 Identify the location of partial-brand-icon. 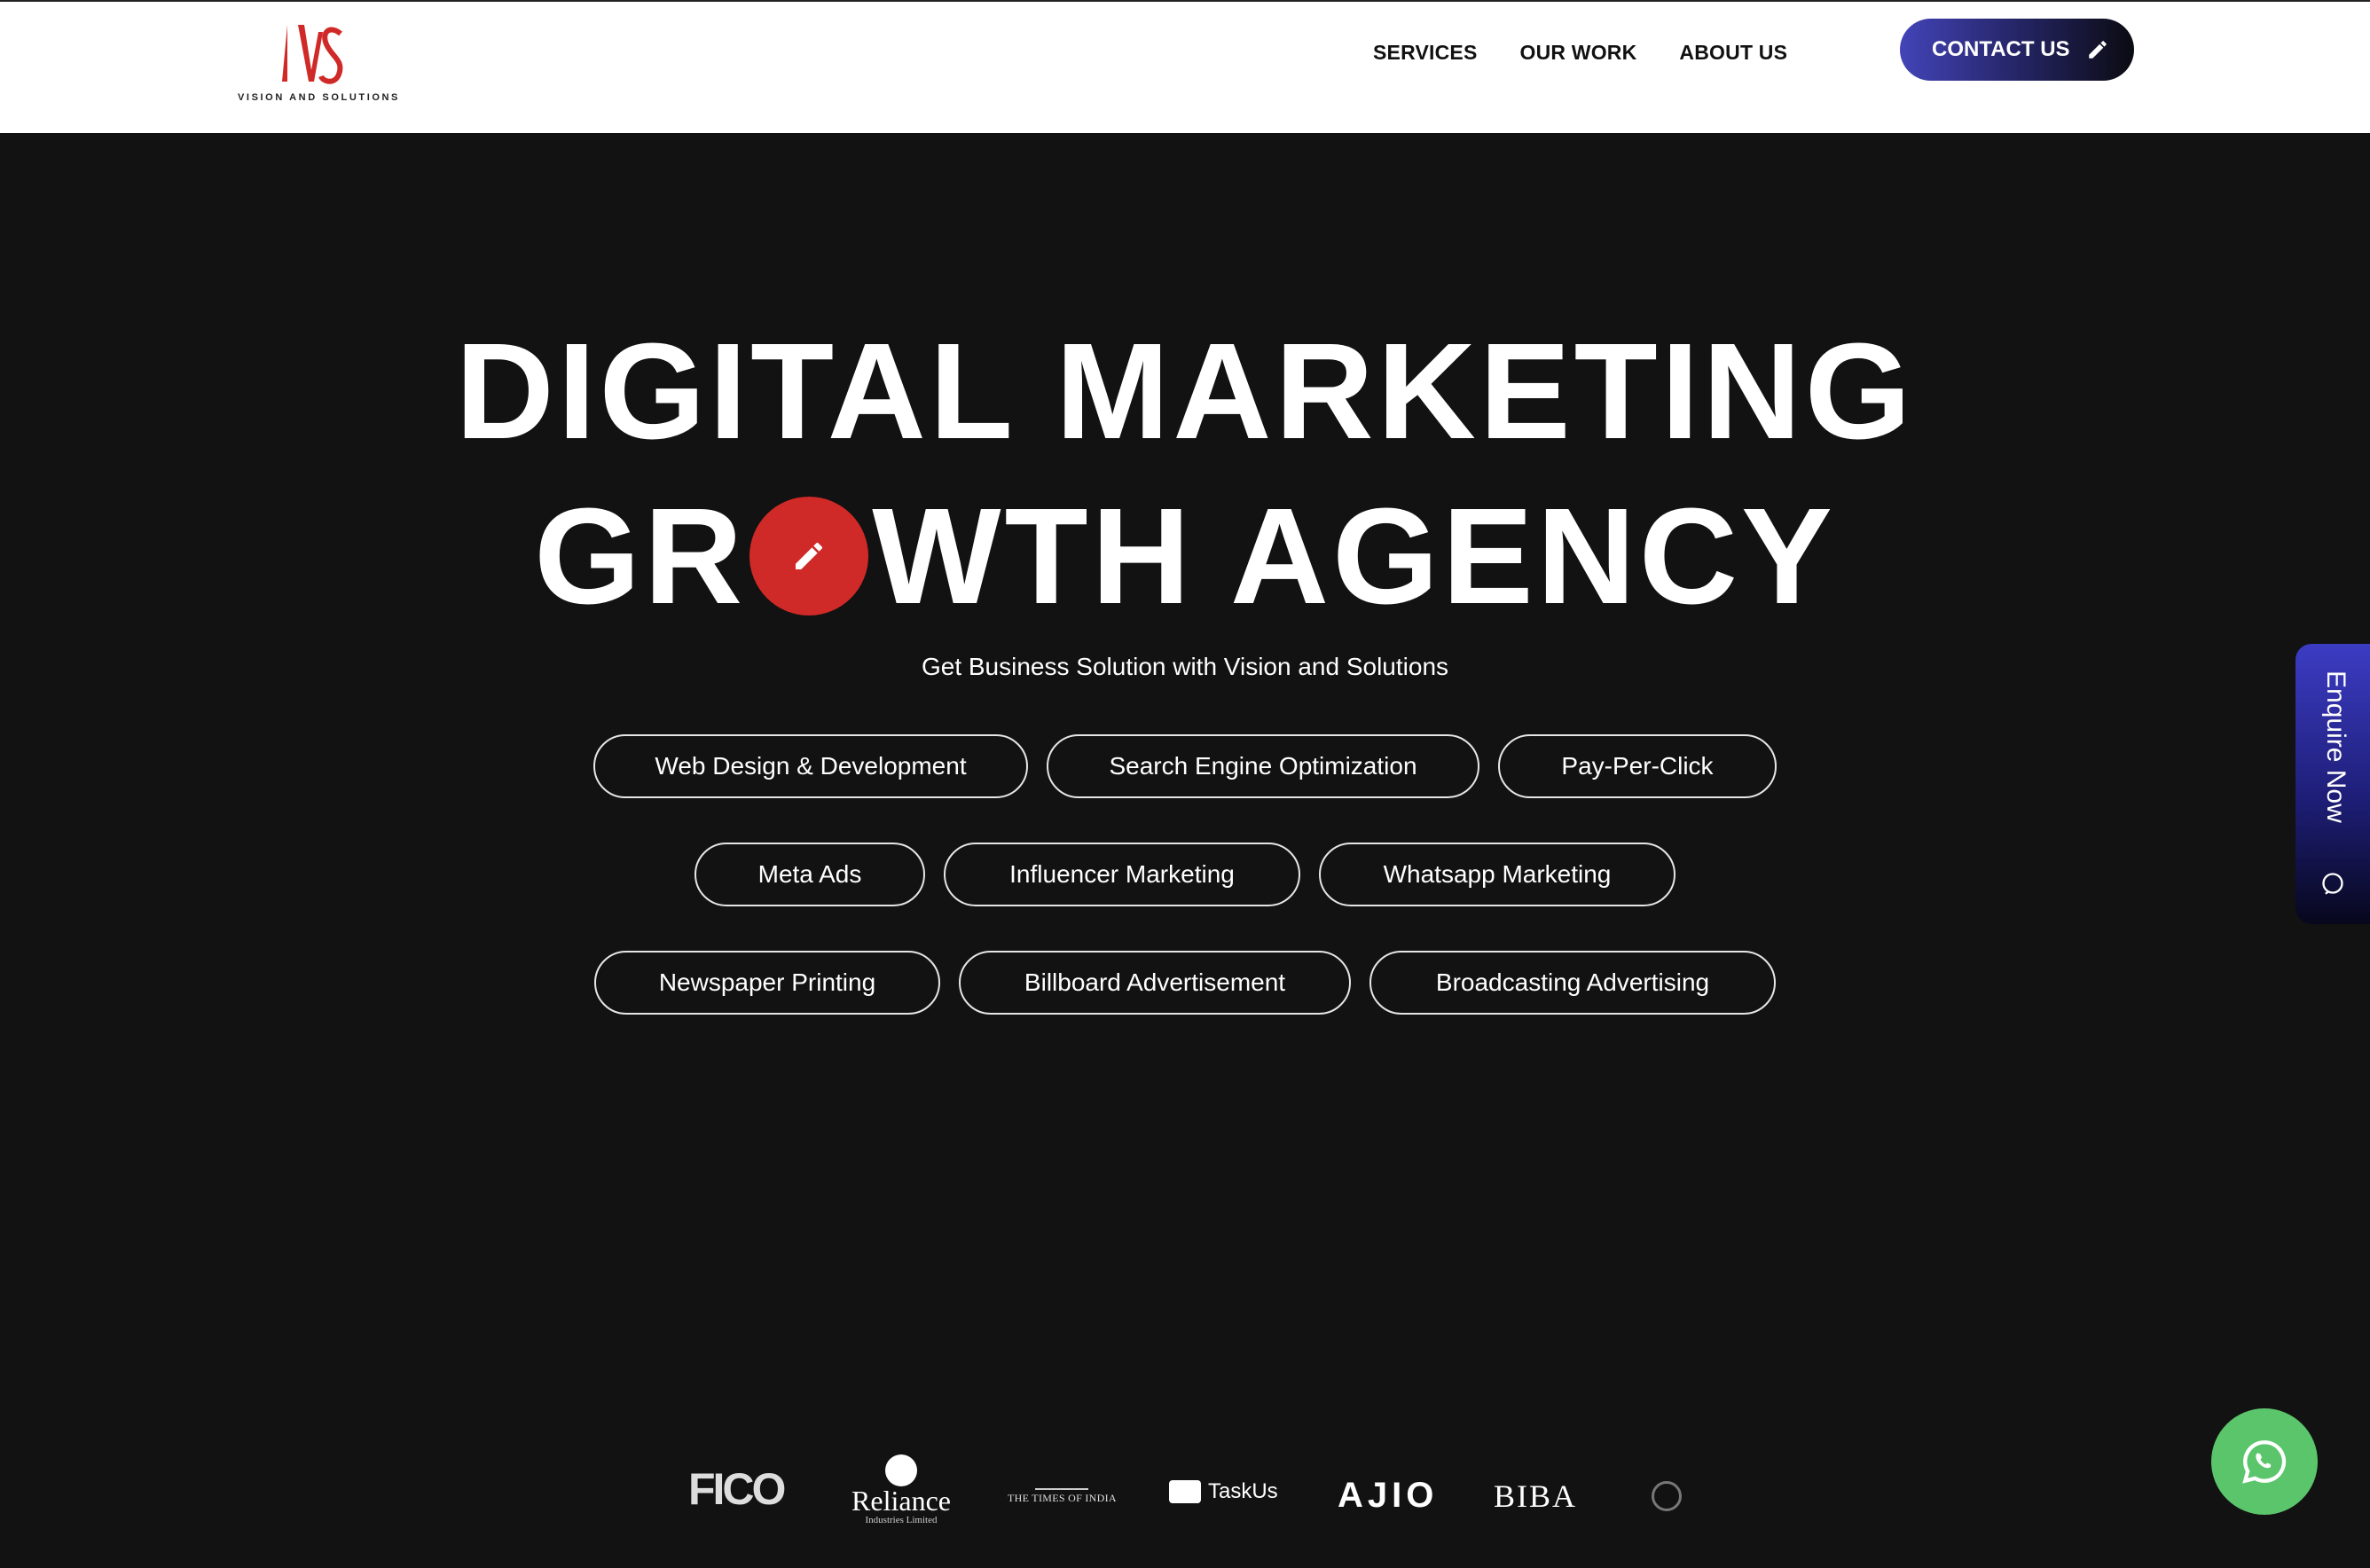
(1667, 1496).